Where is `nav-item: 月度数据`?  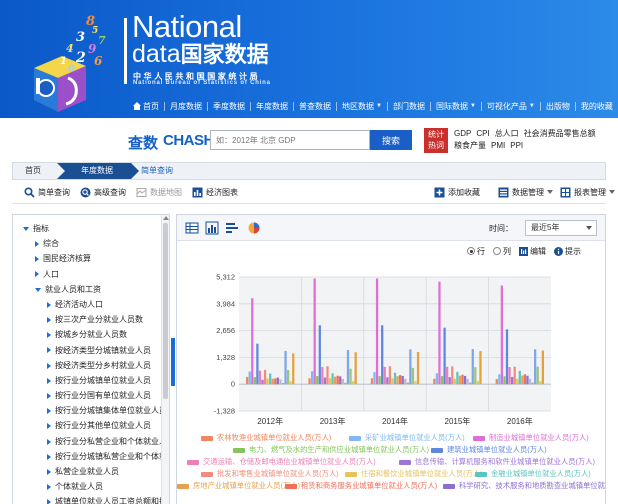 nav-item: 月度数据 is located at coordinates (186, 106).